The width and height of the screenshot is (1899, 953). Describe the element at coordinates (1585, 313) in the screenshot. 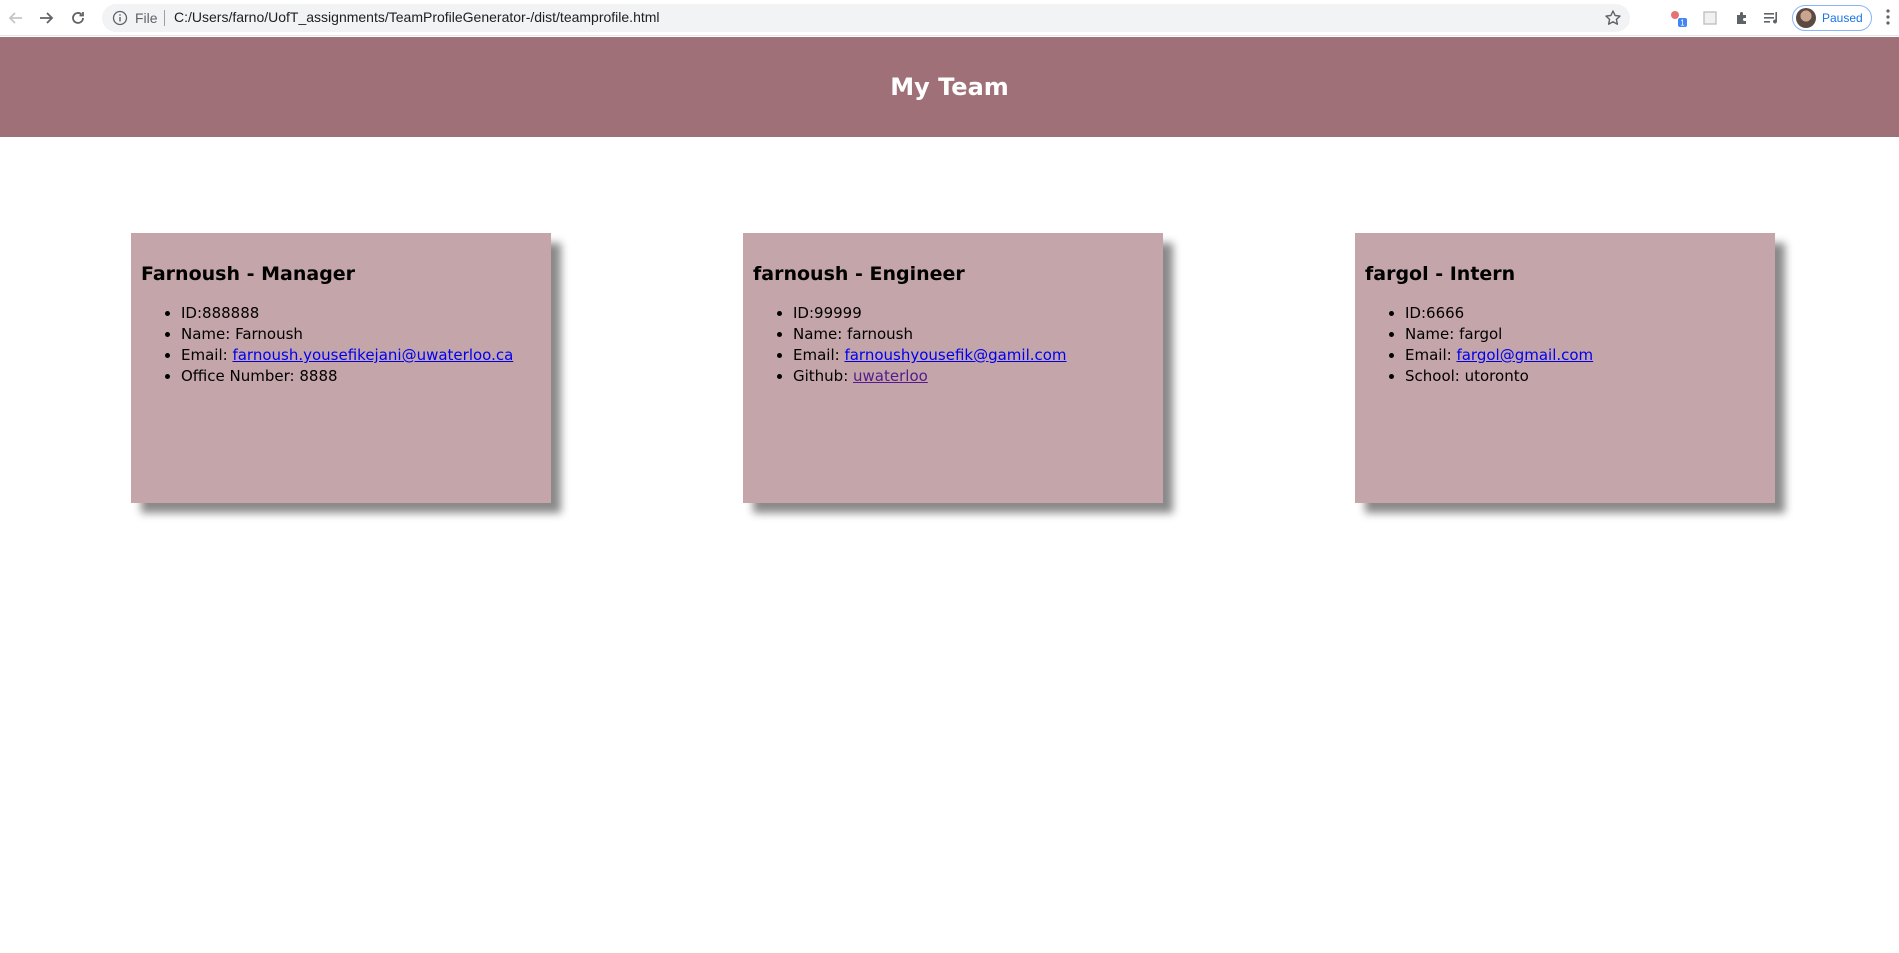

I see `employee-id: ID:6666` at that location.